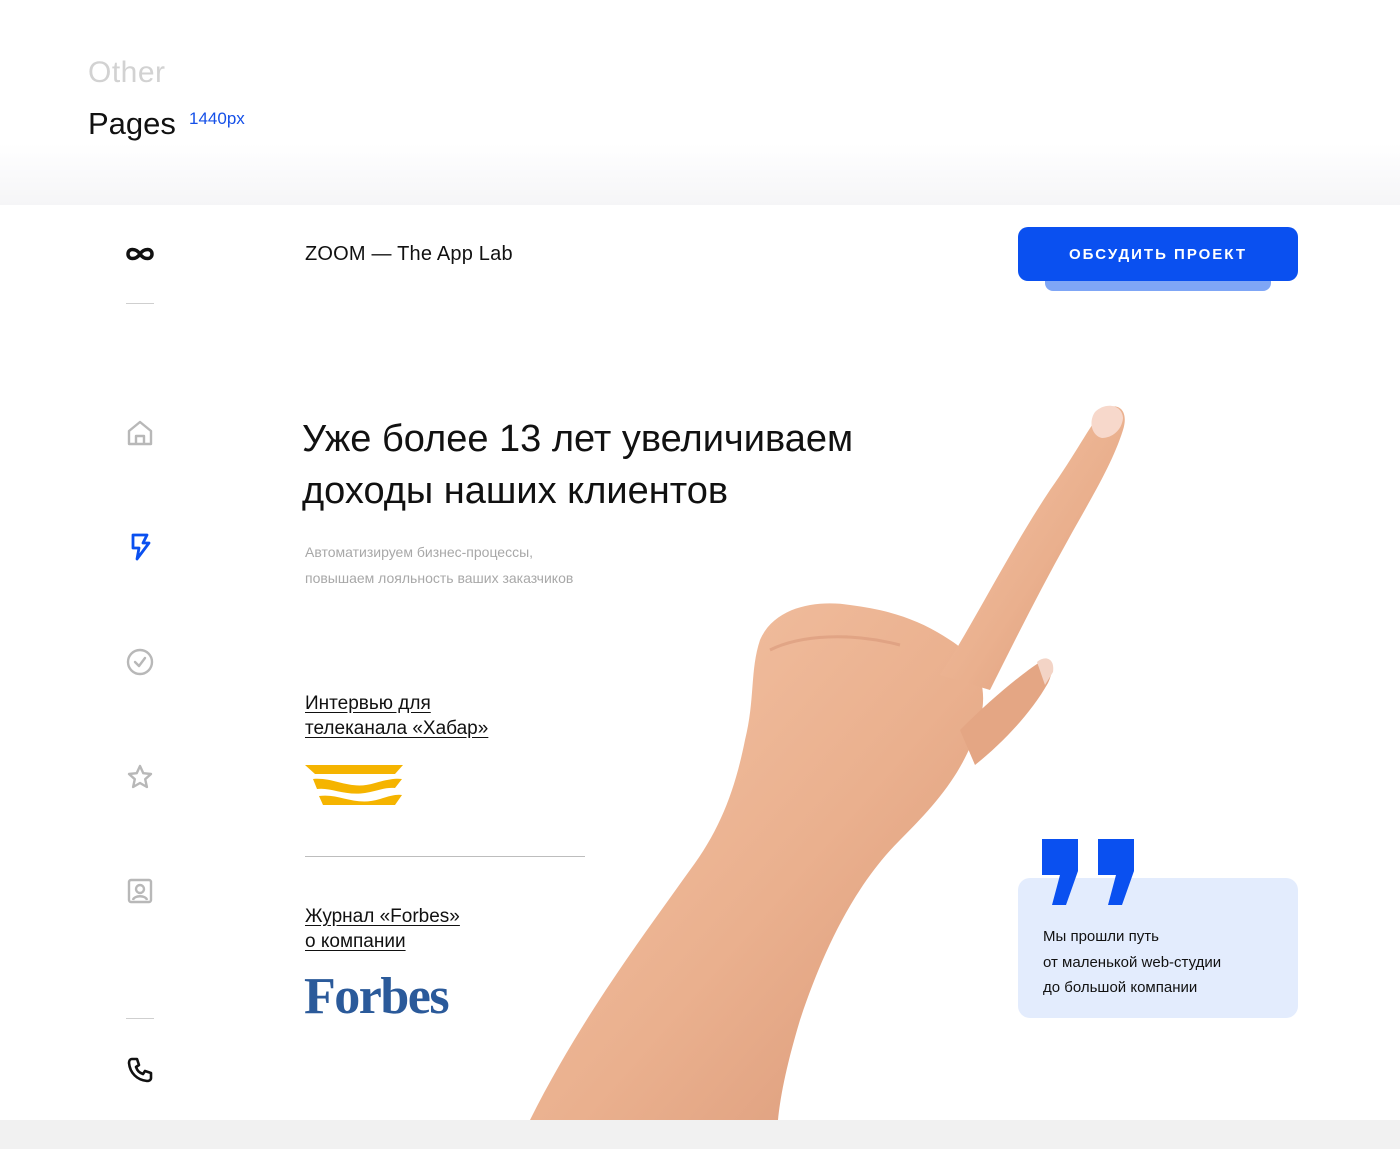 The height and width of the screenshot is (1149, 1400). I want to click on brand-name: ZOOM — The App Lab, so click(409, 254).